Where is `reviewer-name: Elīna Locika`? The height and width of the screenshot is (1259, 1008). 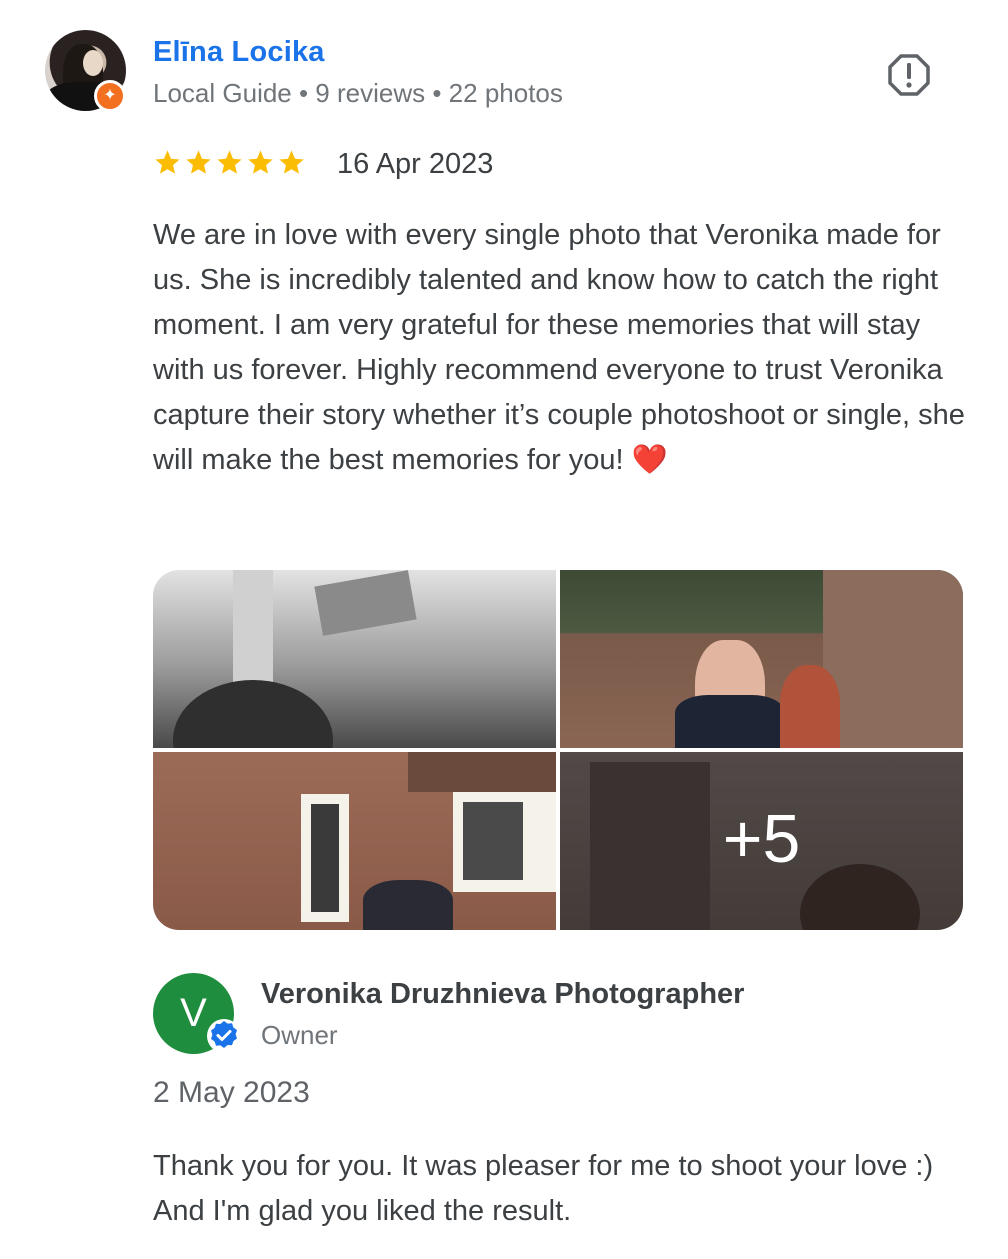
reviewer-name: Elīna Locika is located at coordinates (239, 52).